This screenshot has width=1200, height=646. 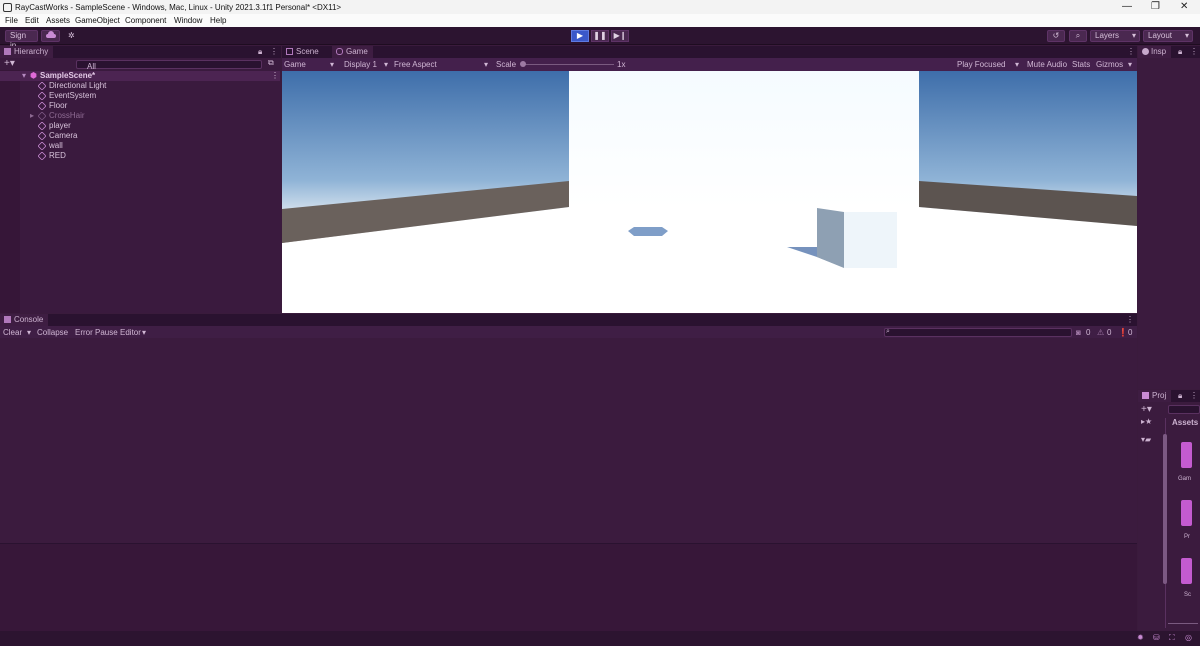 What do you see at coordinates (1127, 6) in the screenshot?
I see `minimize-icon: —` at bounding box center [1127, 6].